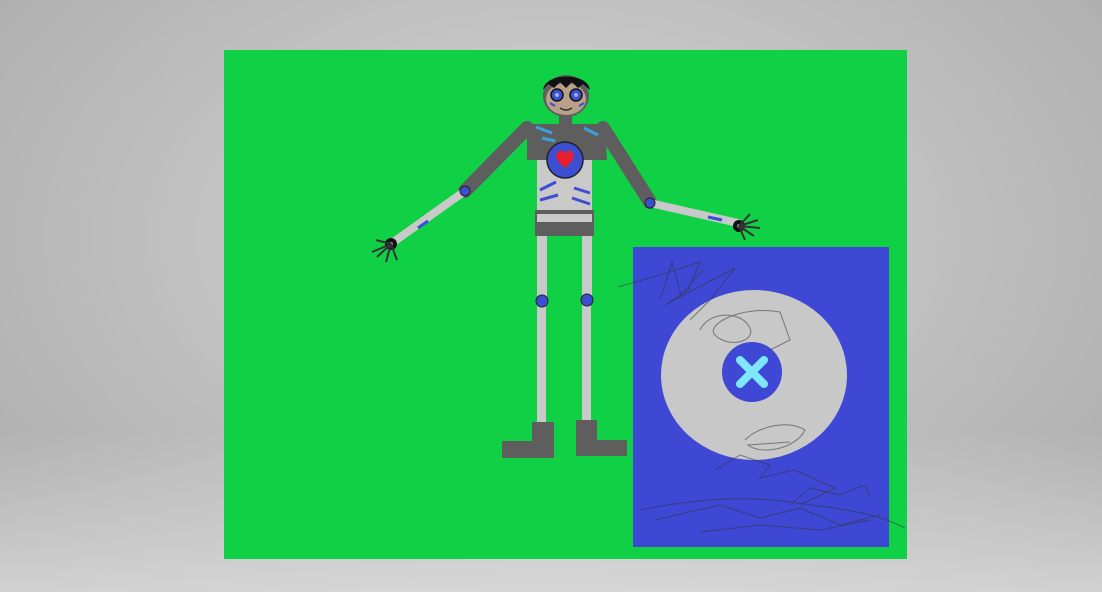 The height and width of the screenshot is (592, 1102). What do you see at coordinates (542, 301) in the screenshot?
I see `left-knee-joint` at bounding box center [542, 301].